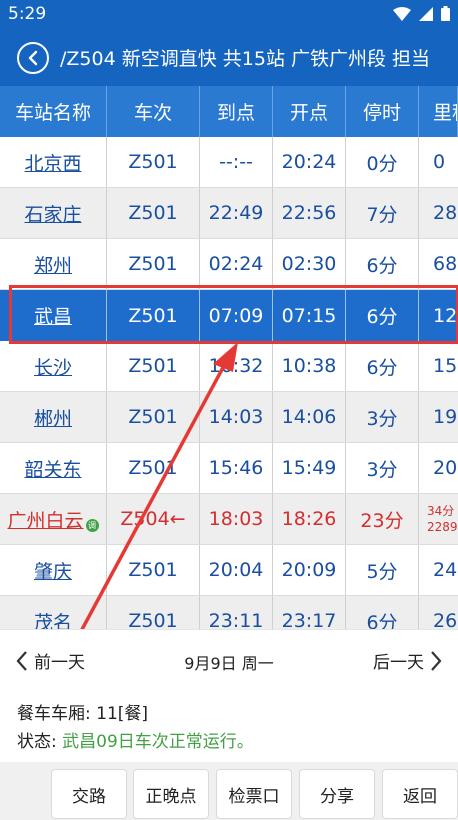 Image resolution: width=458 pixels, height=820 pixels. What do you see at coordinates (53, 315) in the screenshot?
I see `station-link: 武昌` at bounding box center [53, 315].